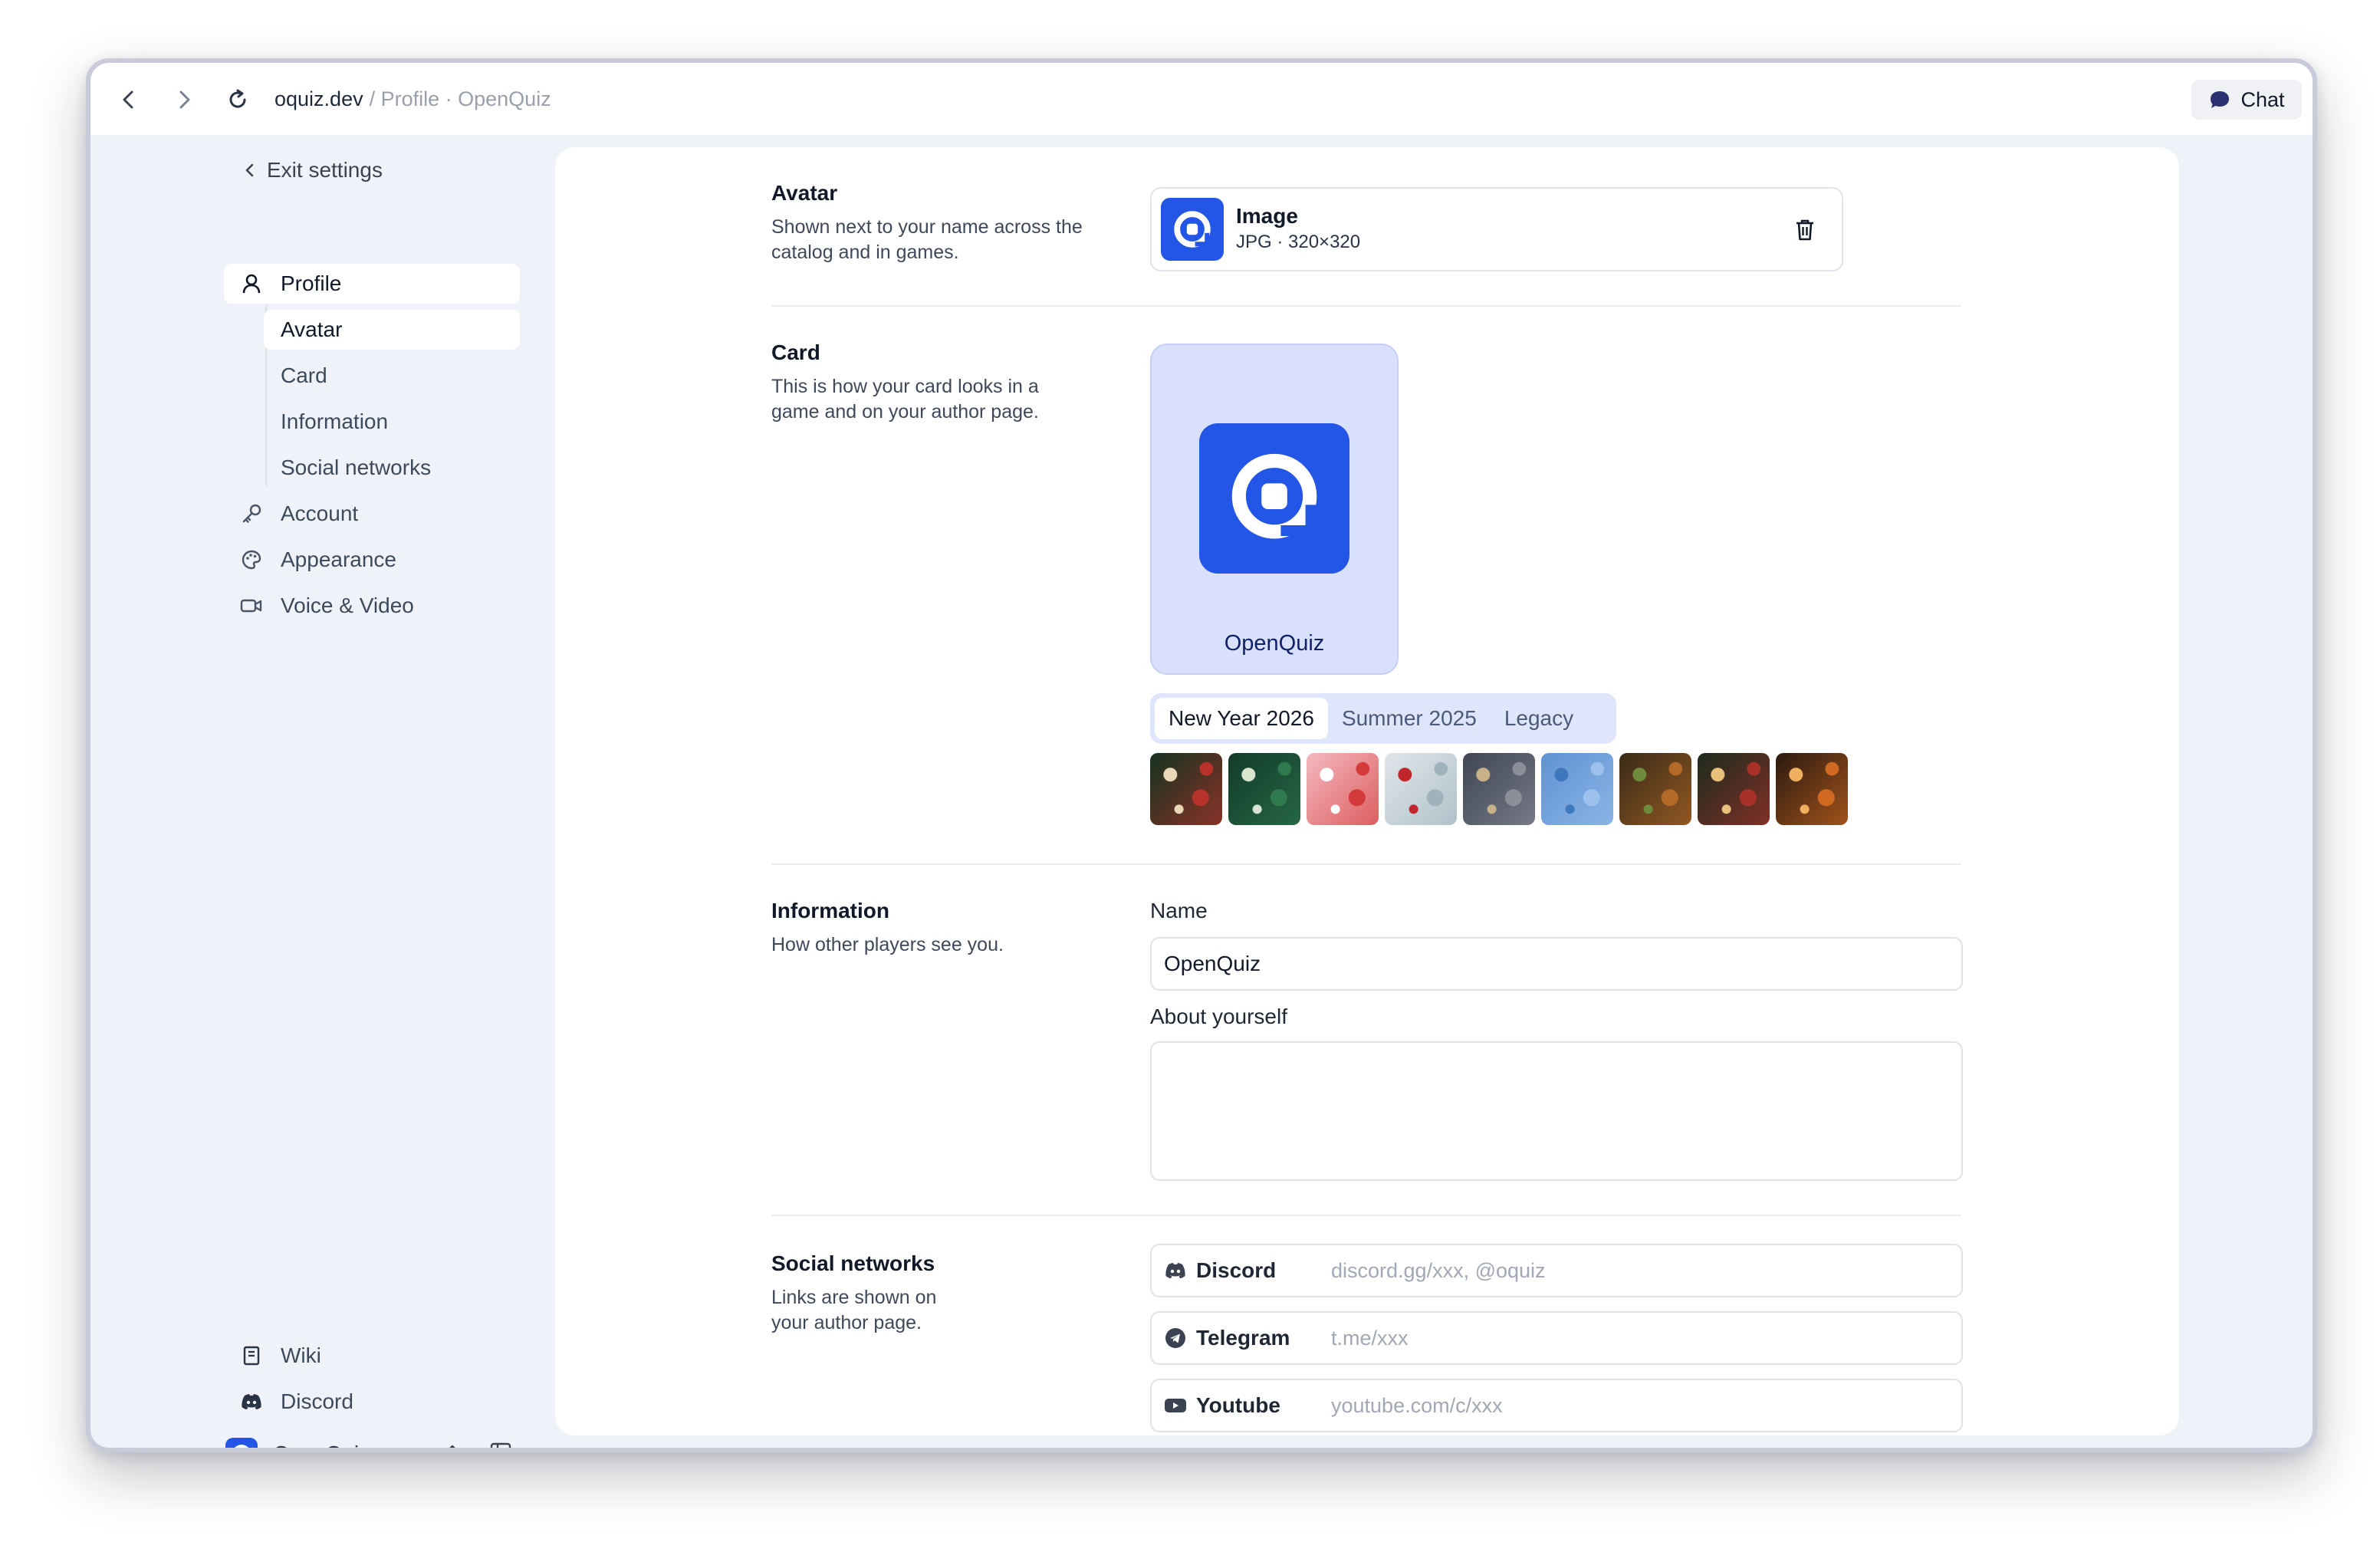 The height and width of the screenshot is (1552, 2380). I want to click on forward-button, so click(184, 99).